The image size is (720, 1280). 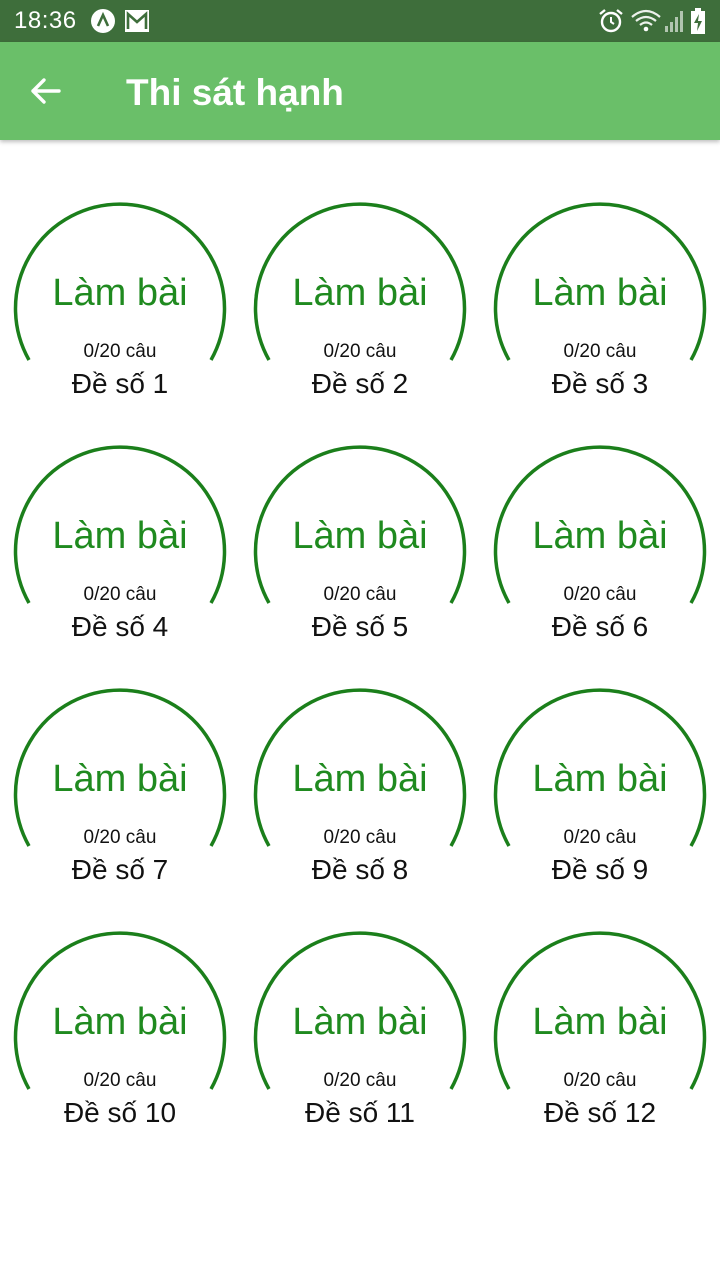 I want to click on exam-card: Làm bài 0/20 câu Đề số 3, so click(x=600, y=303).